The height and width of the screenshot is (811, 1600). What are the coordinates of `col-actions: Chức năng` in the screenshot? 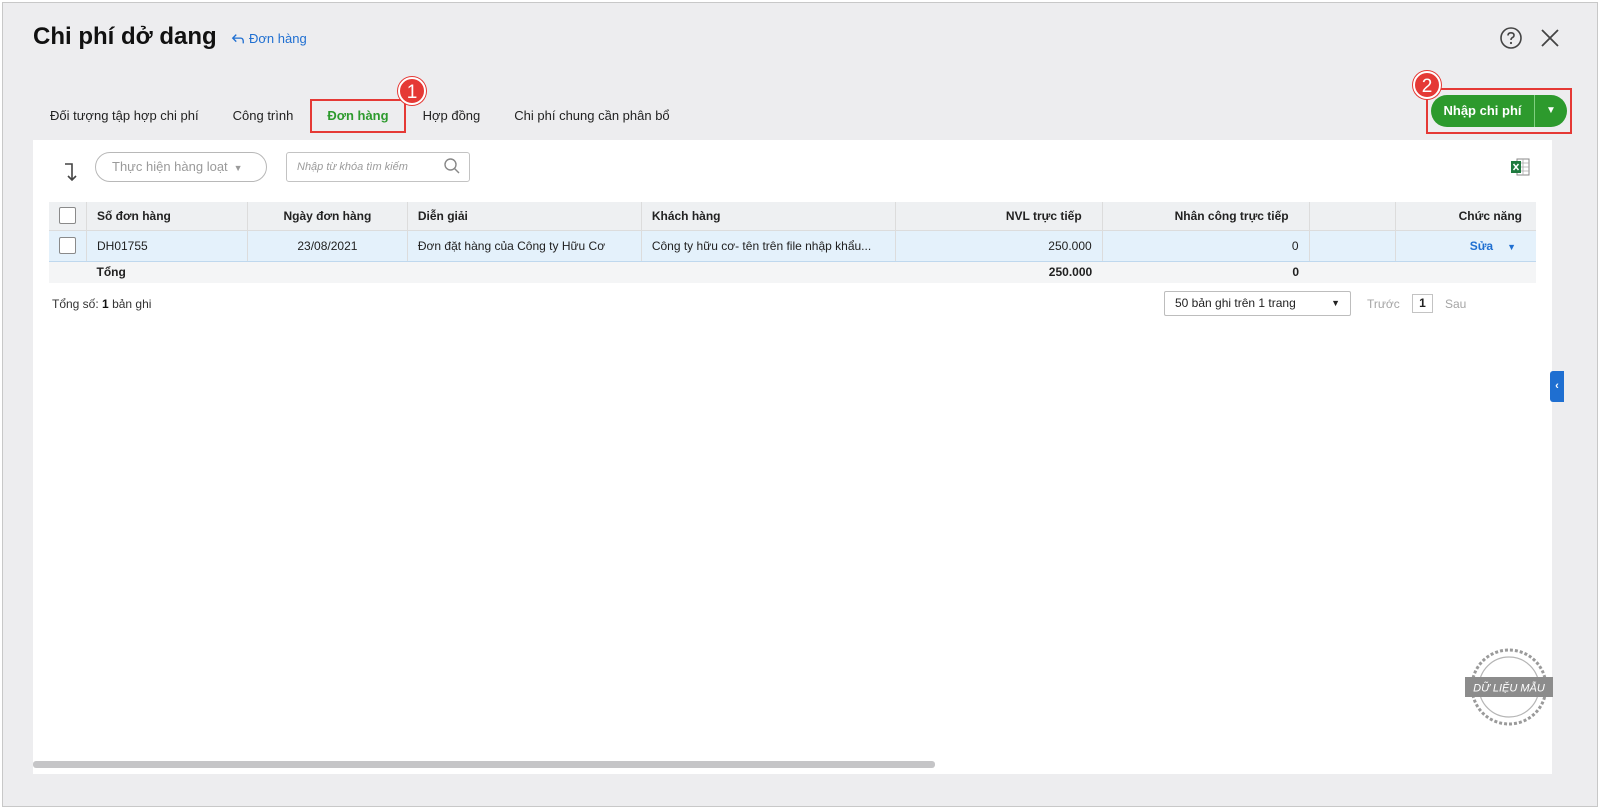 It's located at (1465, 216).